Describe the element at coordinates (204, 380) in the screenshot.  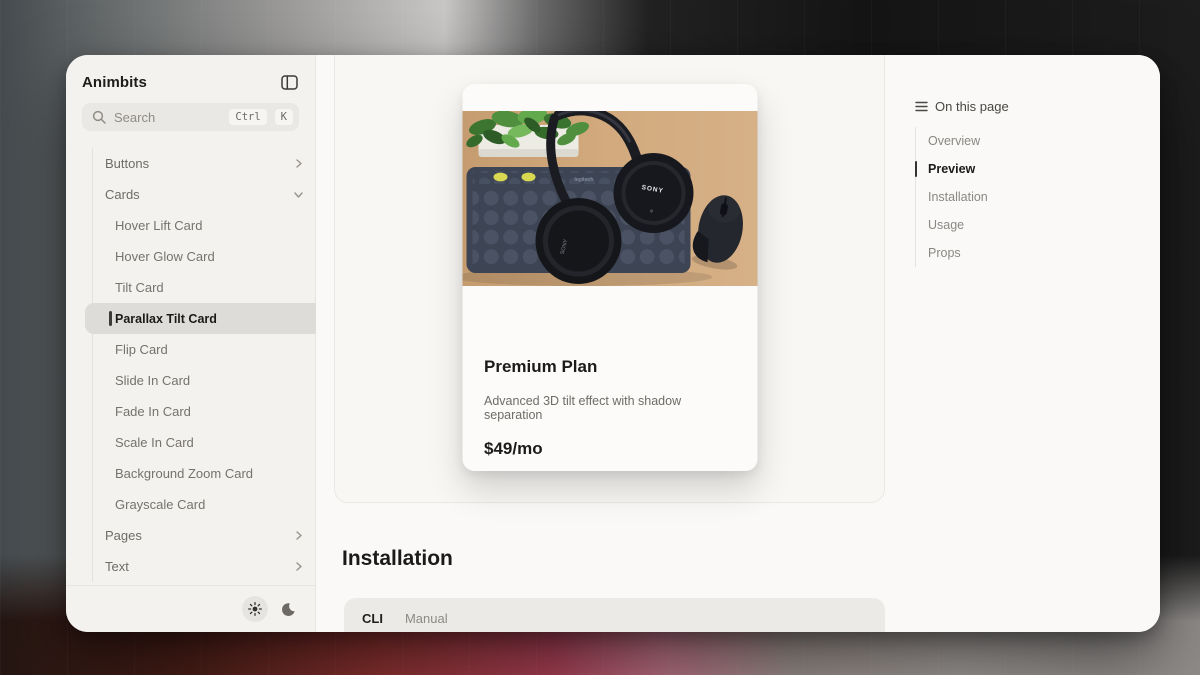
I see `sidebar-item-slide-in-card: Slide In Card` at that location.